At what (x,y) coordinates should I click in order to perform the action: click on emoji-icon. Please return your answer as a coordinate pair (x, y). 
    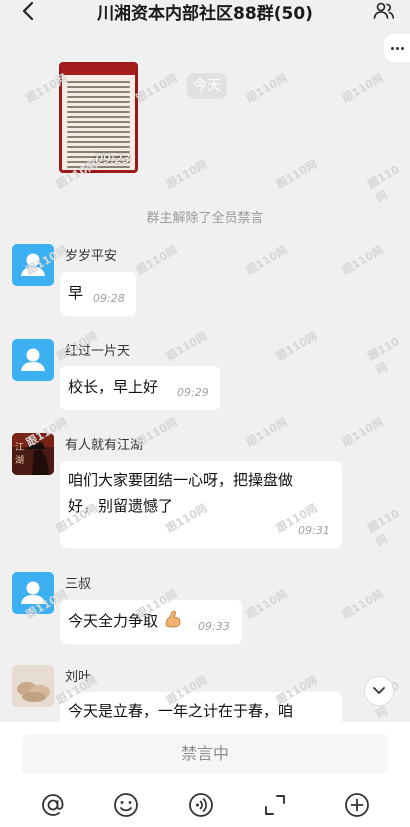
    Looking at the image, I should click on (126, 805).